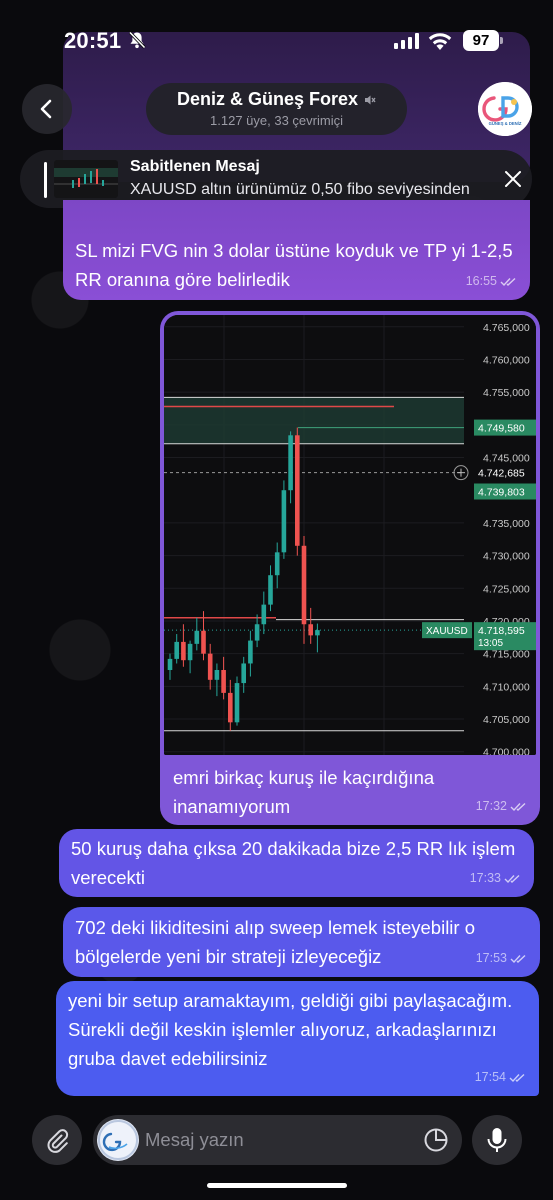 The height and width of the screenshot is (1200, 553). What do you see at coordinates (506, 557) in the screenshot?
I see `y-tick-label: 4.730,000` at bounding box center [506, 557].